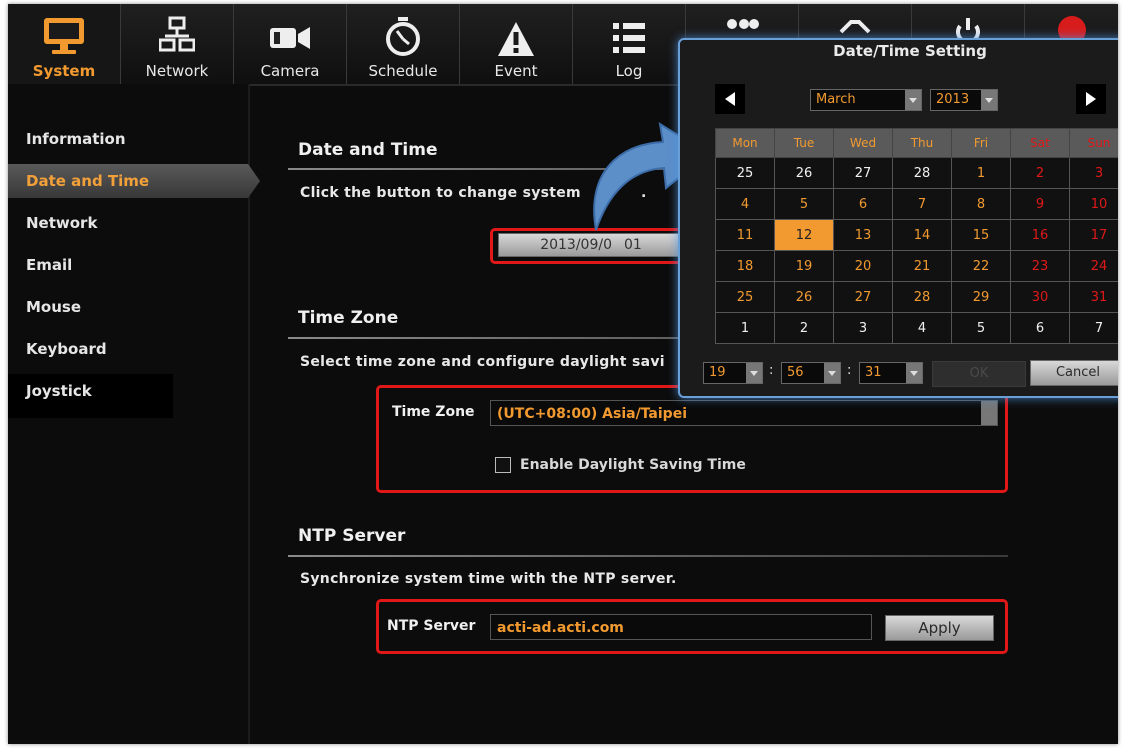 The height and width of the screenshot is (753, 1137). I want to click on dst-checkbox, so click(503, 465).